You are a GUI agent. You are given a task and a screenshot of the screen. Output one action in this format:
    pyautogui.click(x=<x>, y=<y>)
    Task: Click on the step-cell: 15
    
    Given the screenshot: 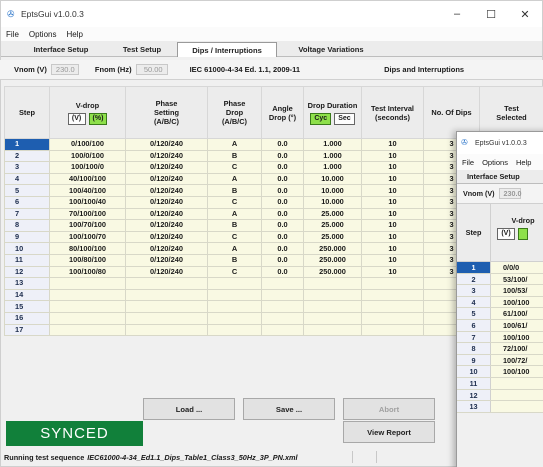 What is the action you would take?
    pyautogui.click(x=27, y=306)
    